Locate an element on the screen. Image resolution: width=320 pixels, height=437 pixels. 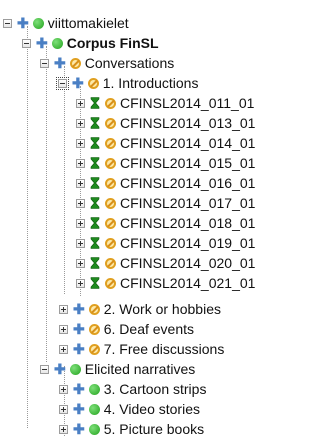
tree-node-session: CFINSL2014_014_01 is located at coordinates (165, 143).